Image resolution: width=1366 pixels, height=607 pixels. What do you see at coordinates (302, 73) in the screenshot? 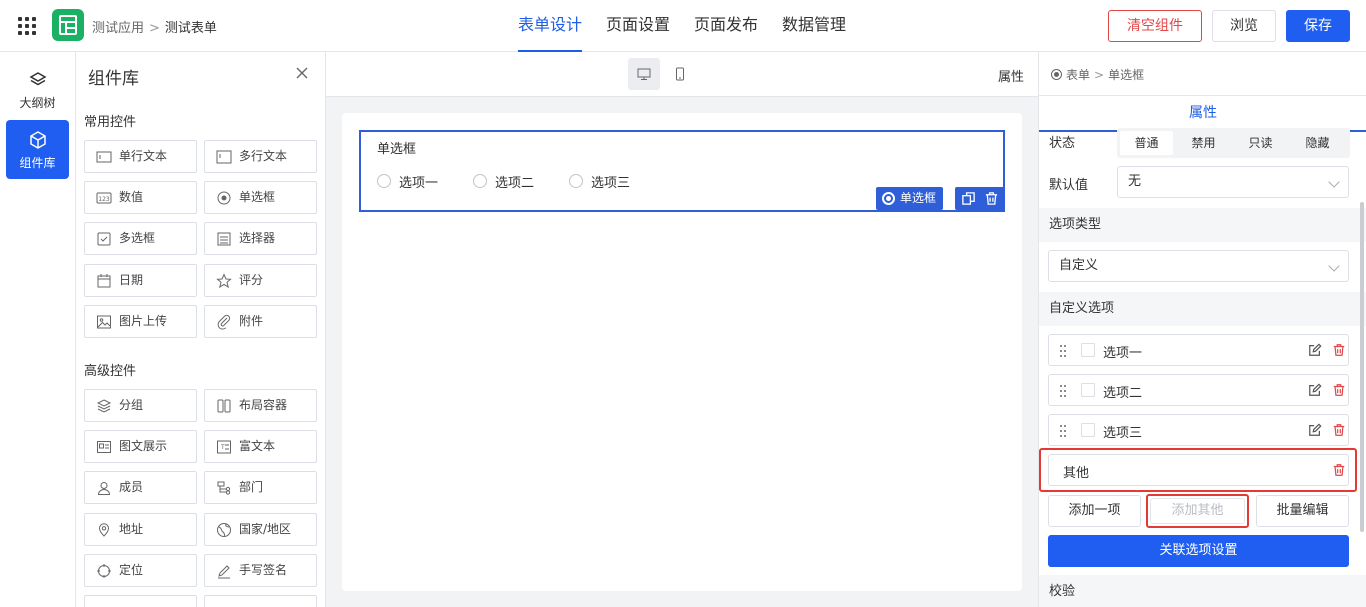
I see `close-icon` at bounding box center [302, 73].